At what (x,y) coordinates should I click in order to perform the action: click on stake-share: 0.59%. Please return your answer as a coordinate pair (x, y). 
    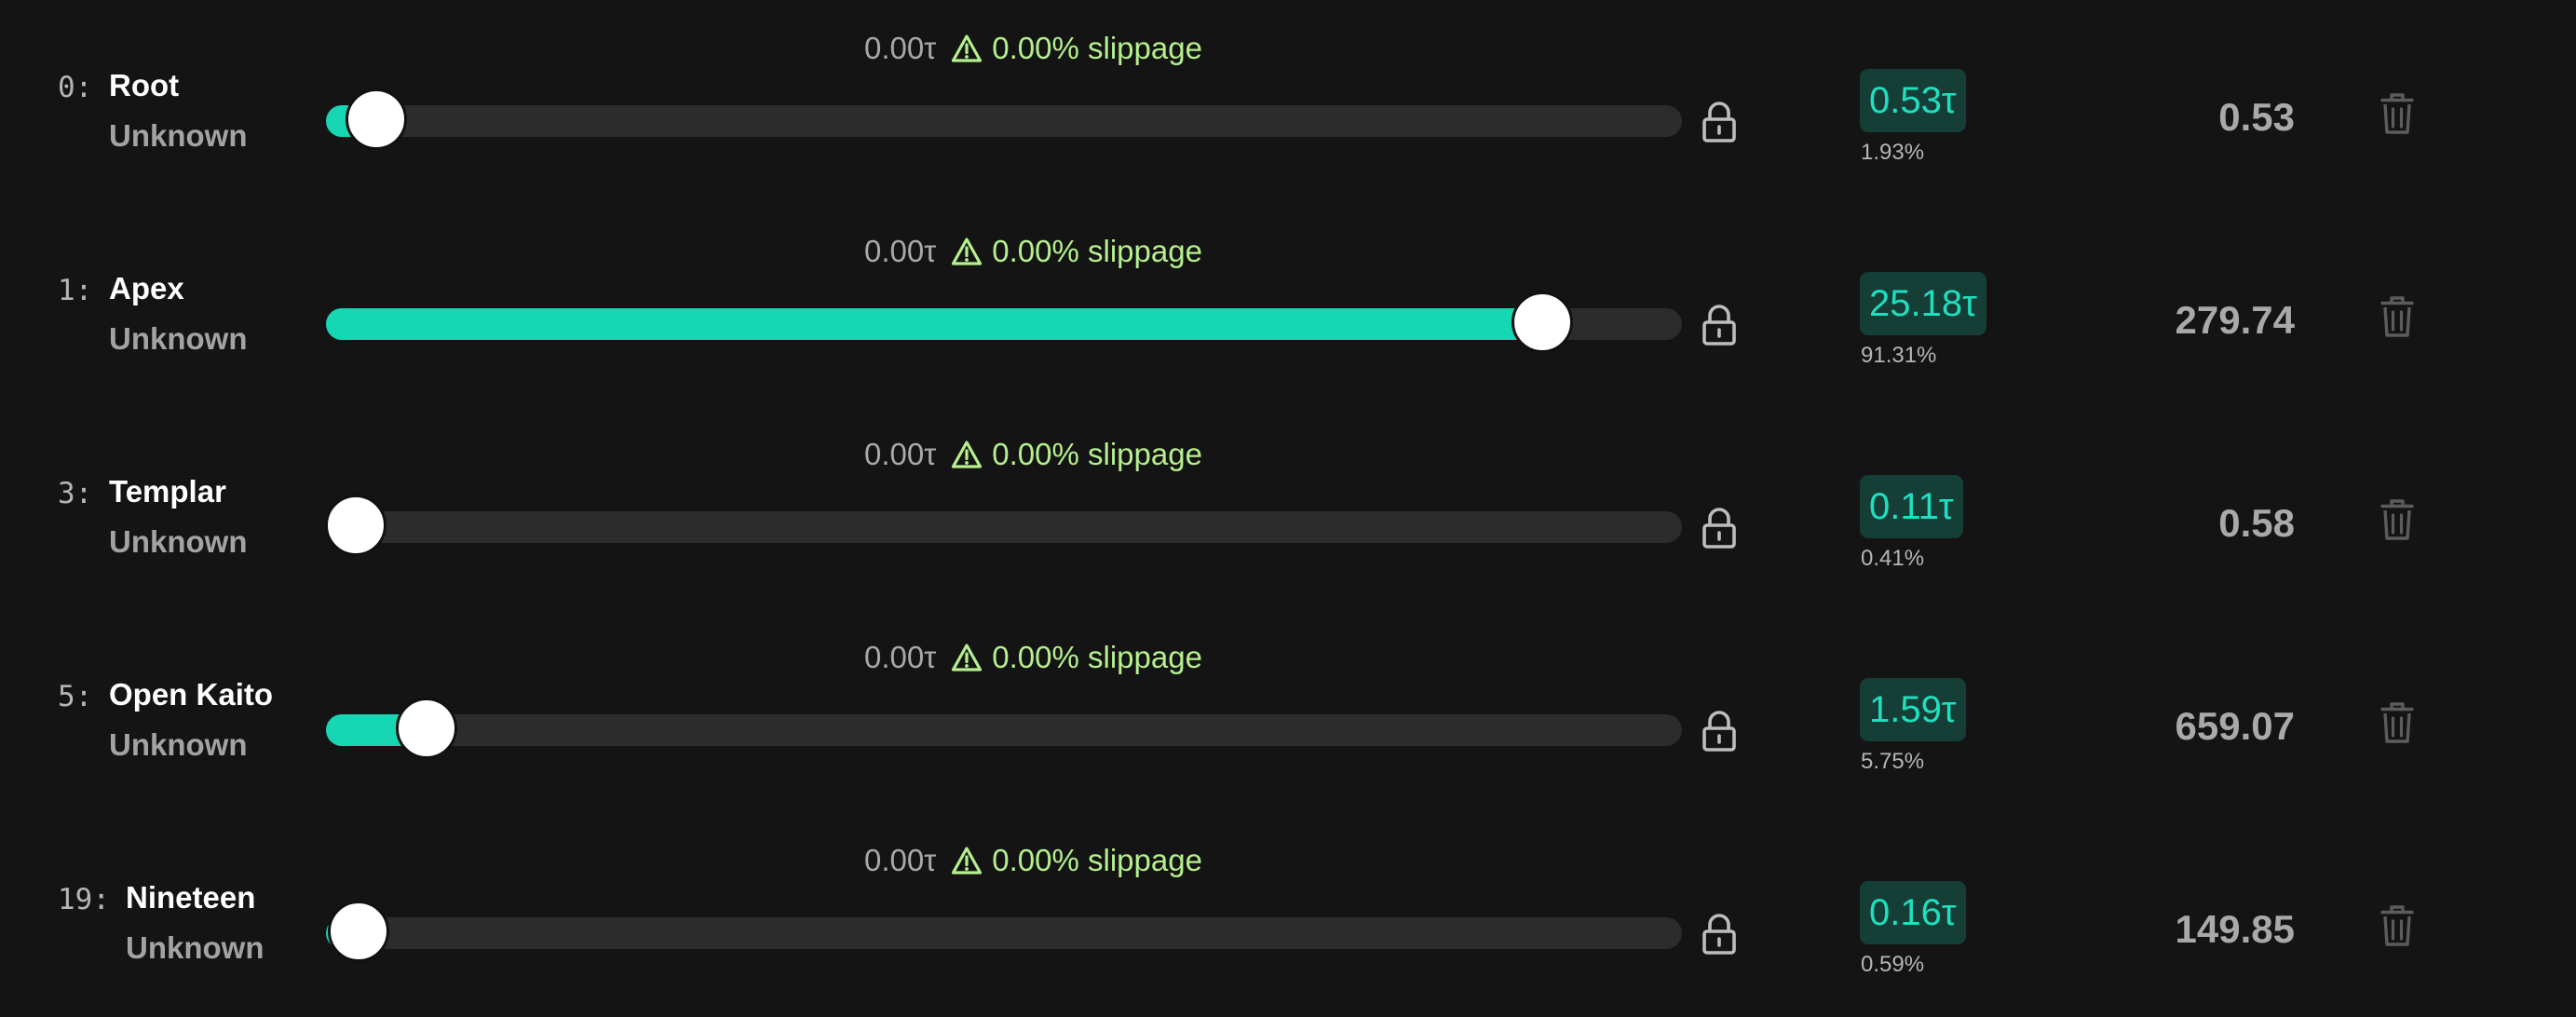
    Looking at the image, I should click on (1893, 965).